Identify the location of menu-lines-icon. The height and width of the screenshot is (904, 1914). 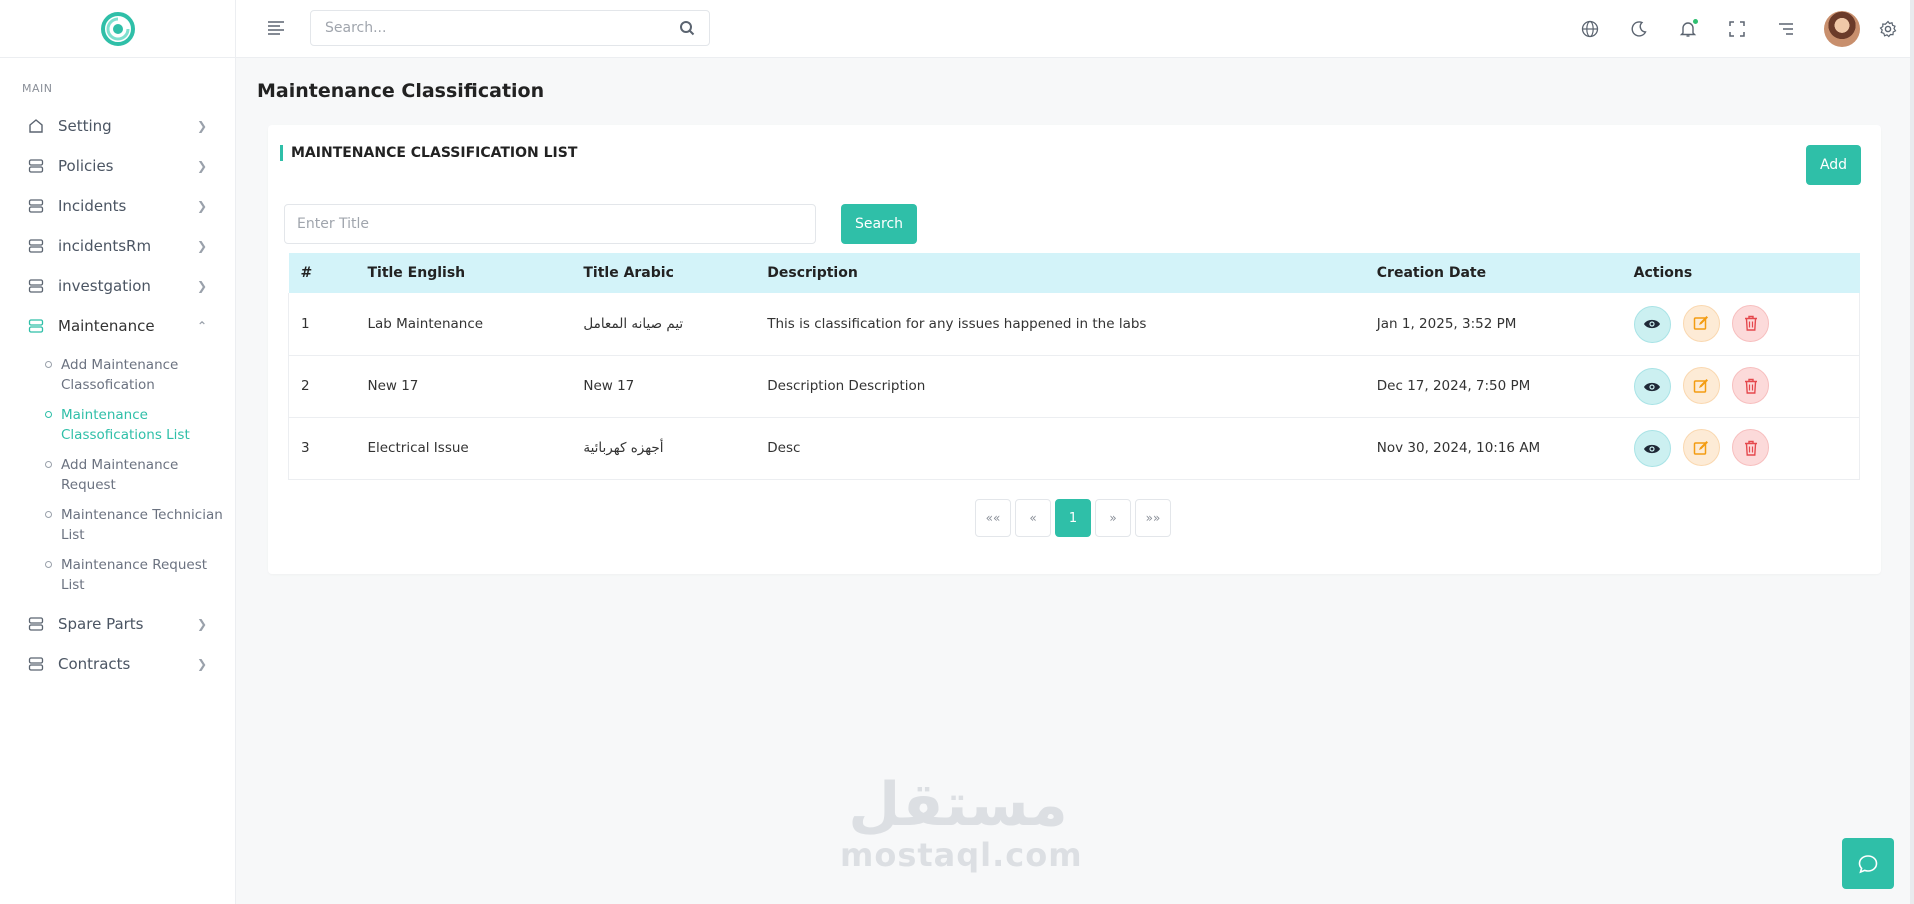
(1786, 29).